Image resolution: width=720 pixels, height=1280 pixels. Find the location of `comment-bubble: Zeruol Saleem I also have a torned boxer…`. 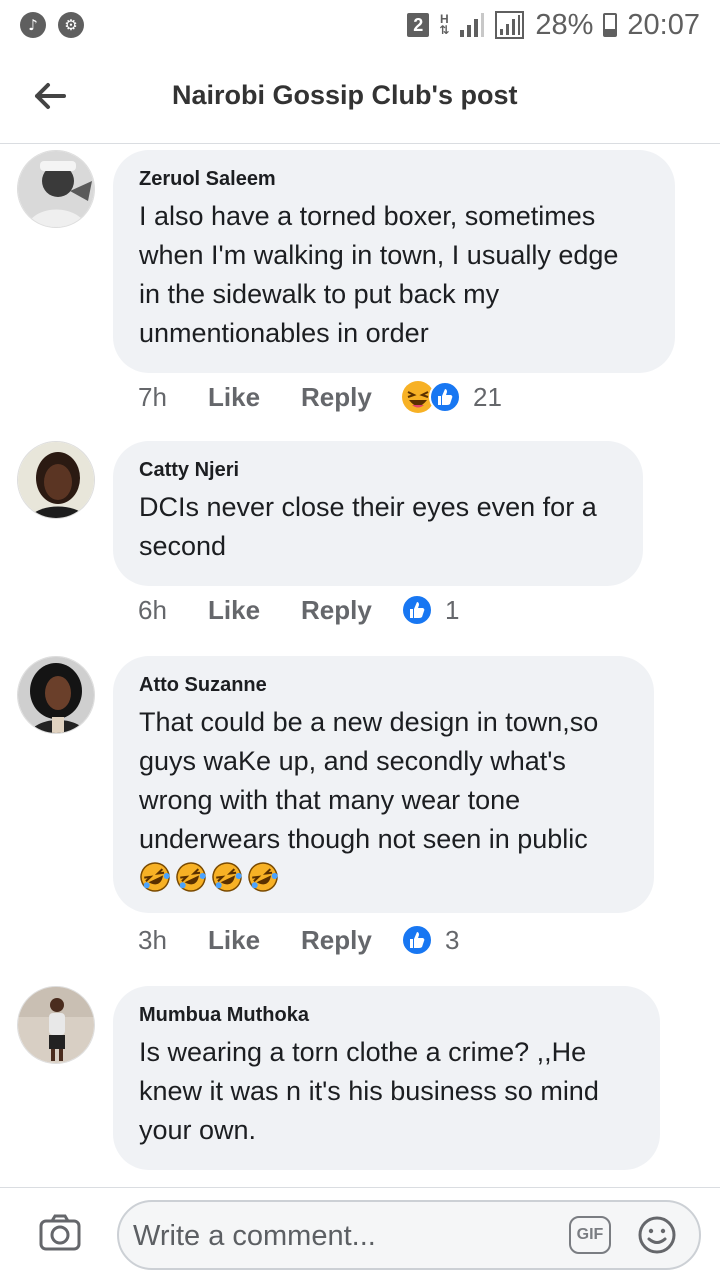

comment-bubble: Zeruol Saleem I also have a torned boxer… is located at coordinates (394, 261).